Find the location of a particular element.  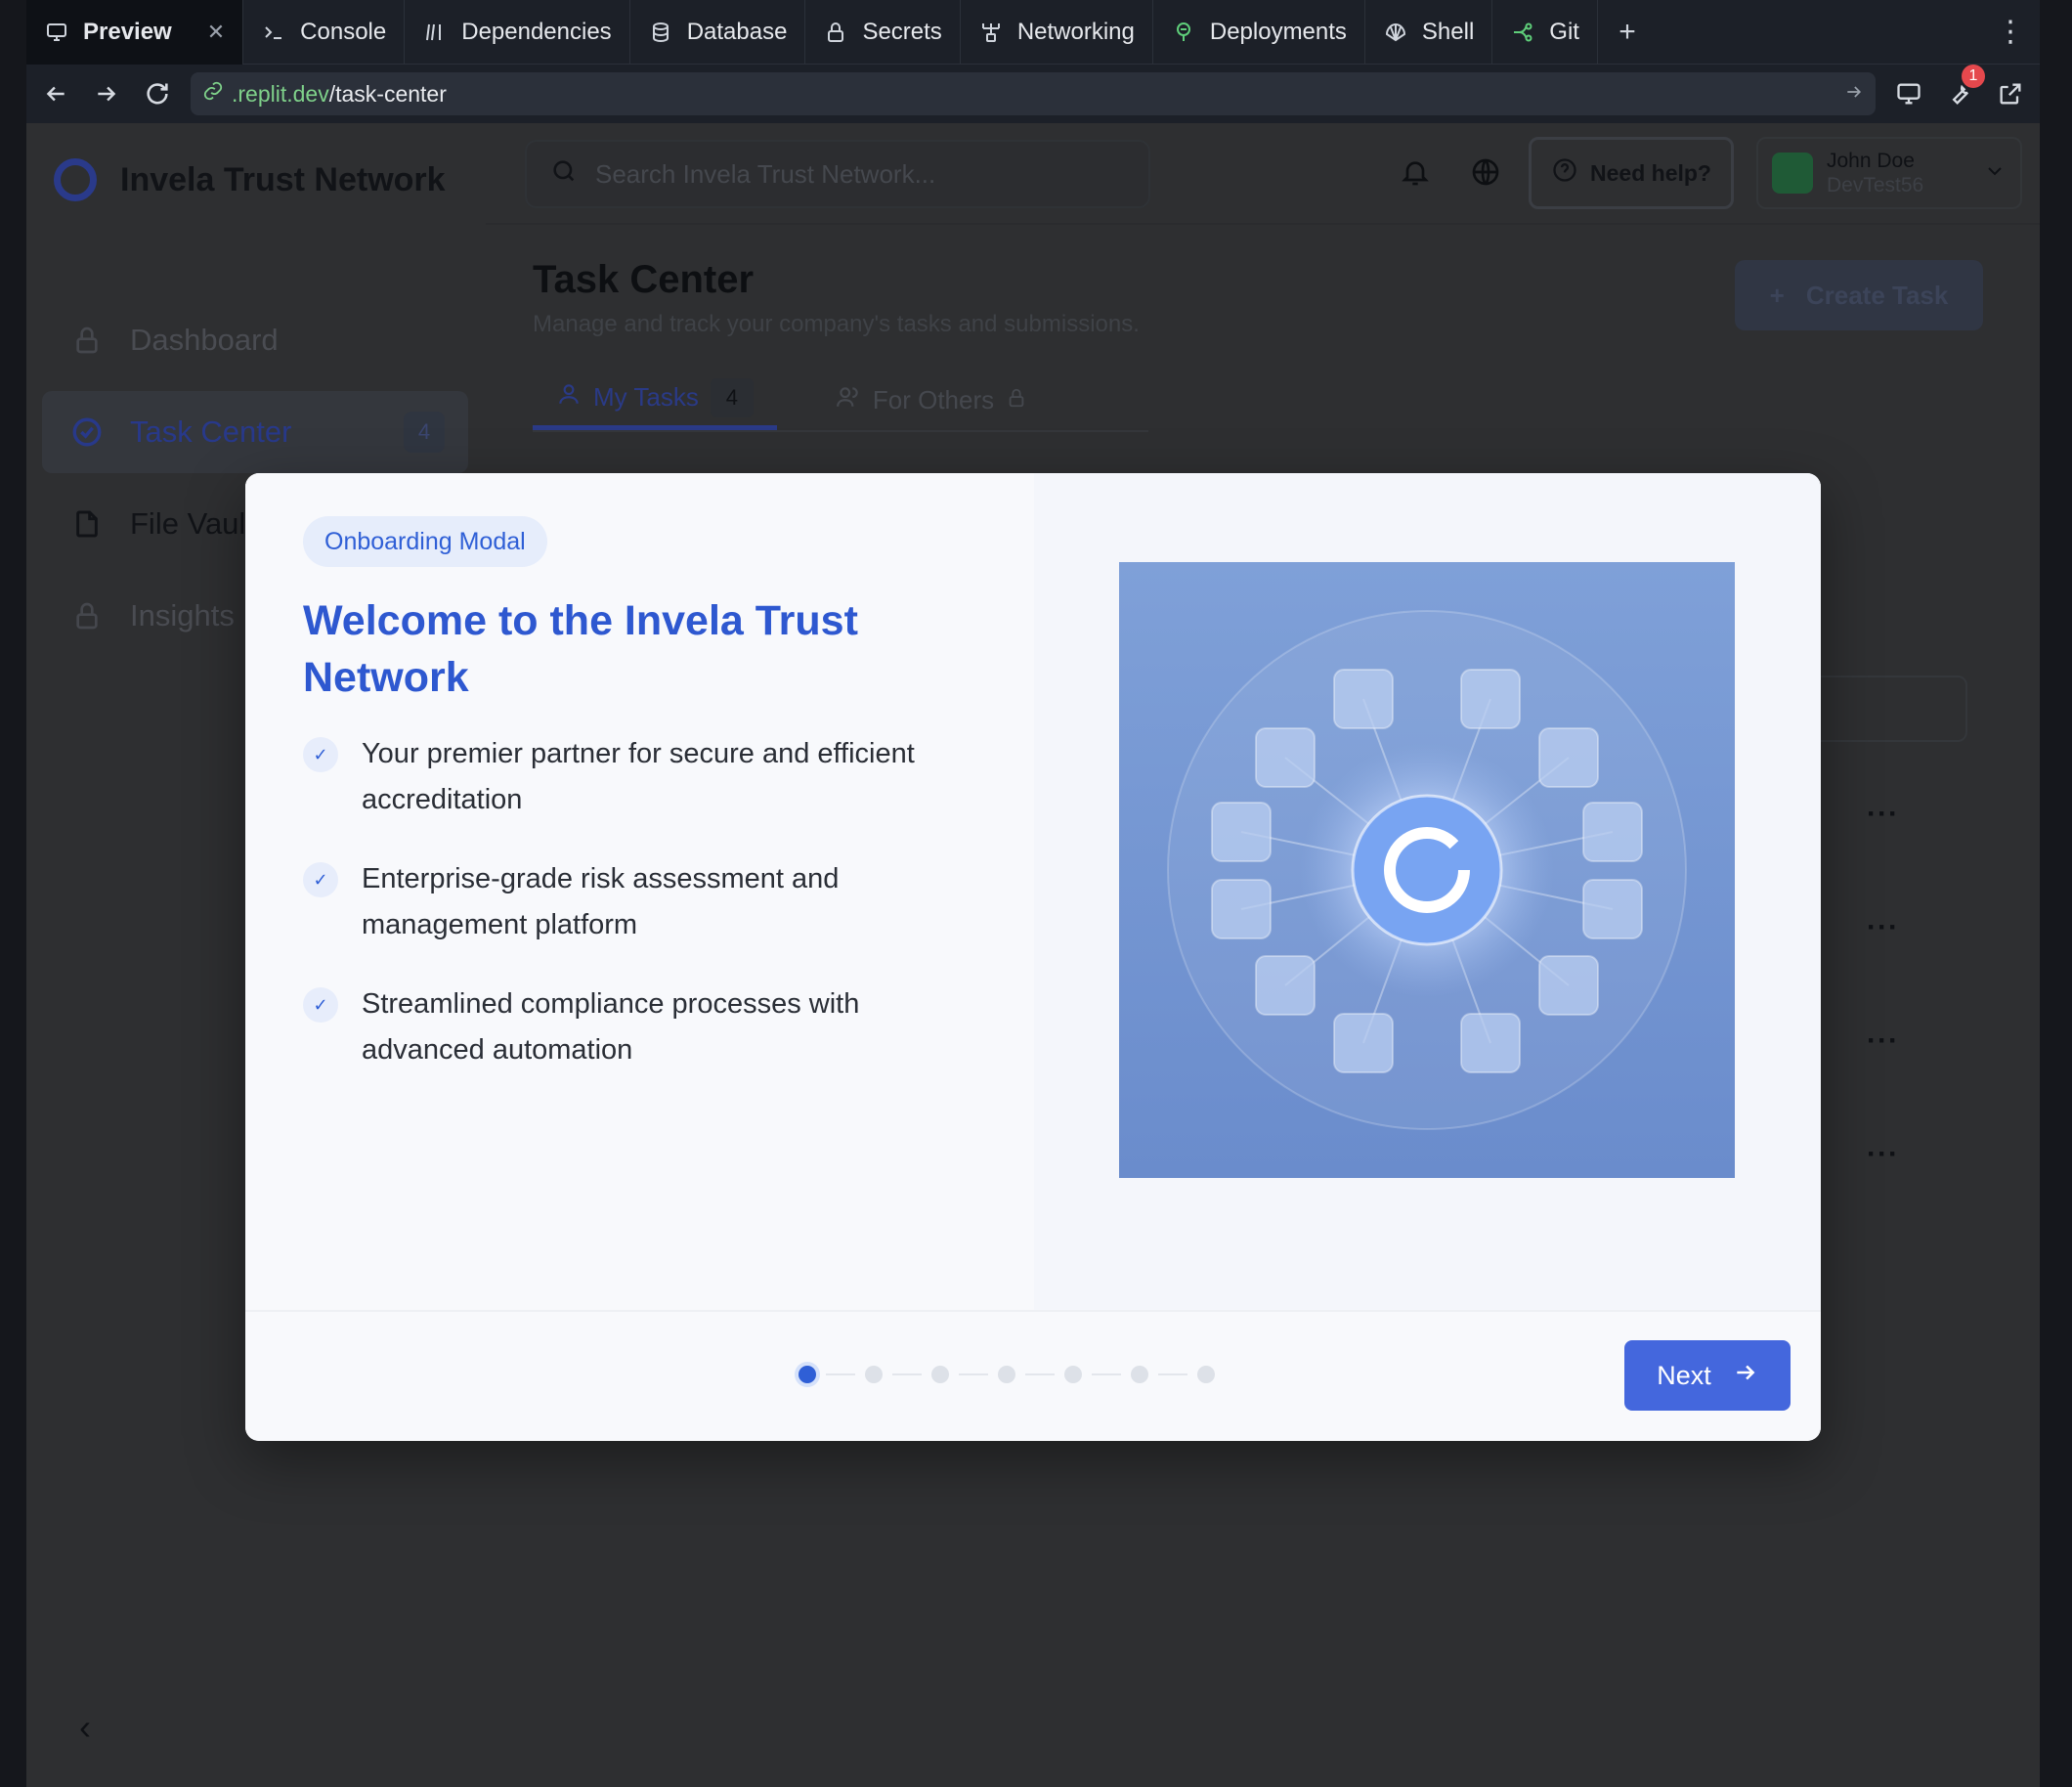

globe-icon is located at coordinates (1487, 174).